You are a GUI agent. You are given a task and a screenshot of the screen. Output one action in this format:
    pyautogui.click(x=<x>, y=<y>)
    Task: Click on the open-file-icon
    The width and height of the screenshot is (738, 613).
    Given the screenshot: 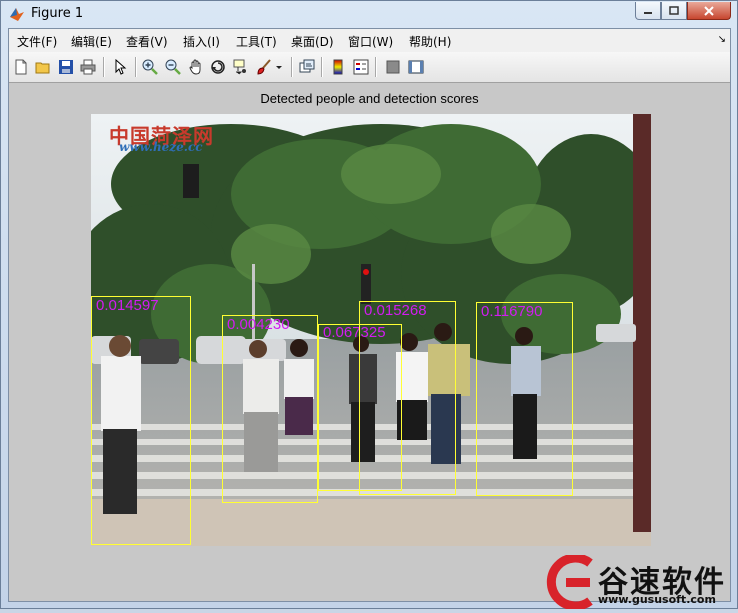 What is the action you would take?
    pyautogui.click(x=43, y=67)
    